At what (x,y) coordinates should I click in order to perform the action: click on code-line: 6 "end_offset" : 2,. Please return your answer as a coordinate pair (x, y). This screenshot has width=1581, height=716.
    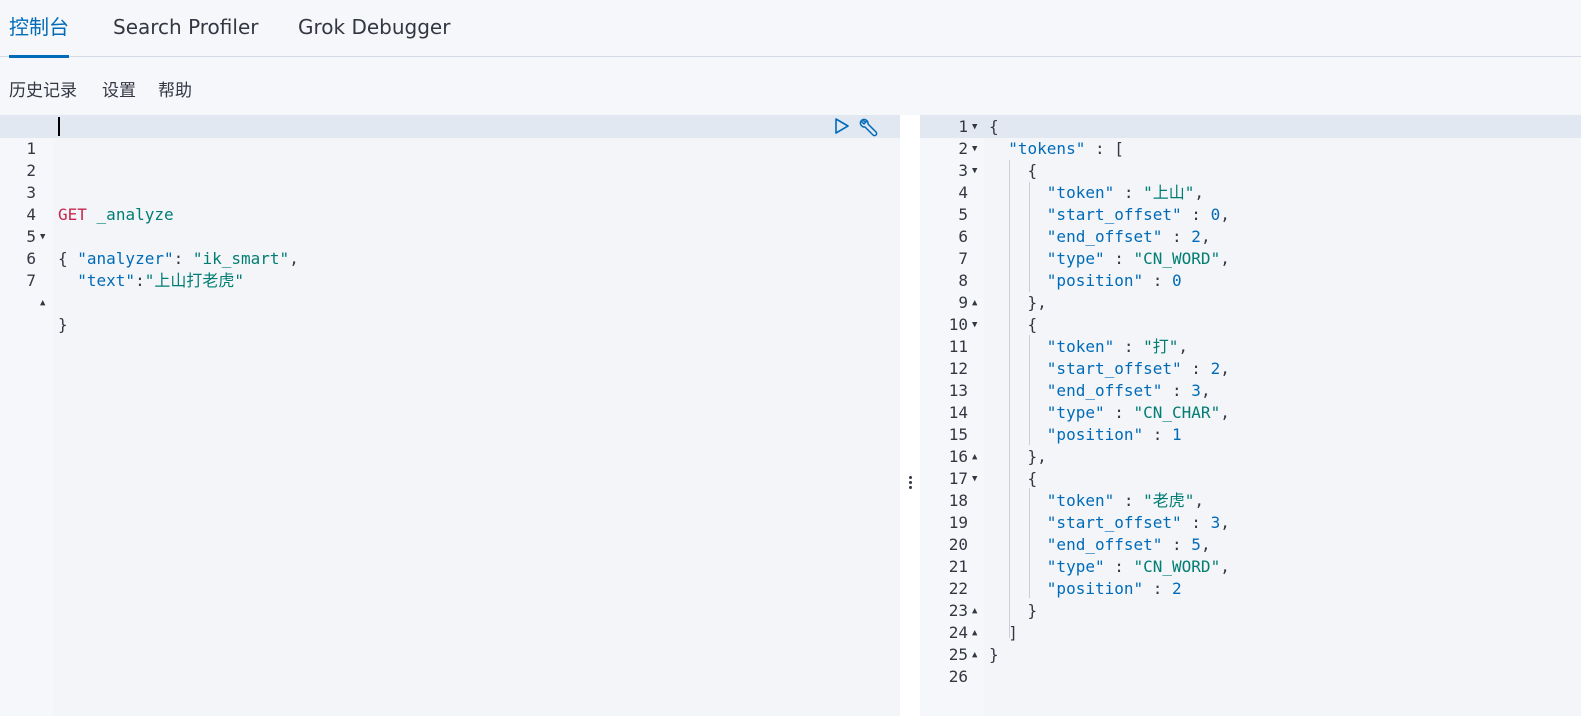
    Looking at the image, I should click on (1250, 237).